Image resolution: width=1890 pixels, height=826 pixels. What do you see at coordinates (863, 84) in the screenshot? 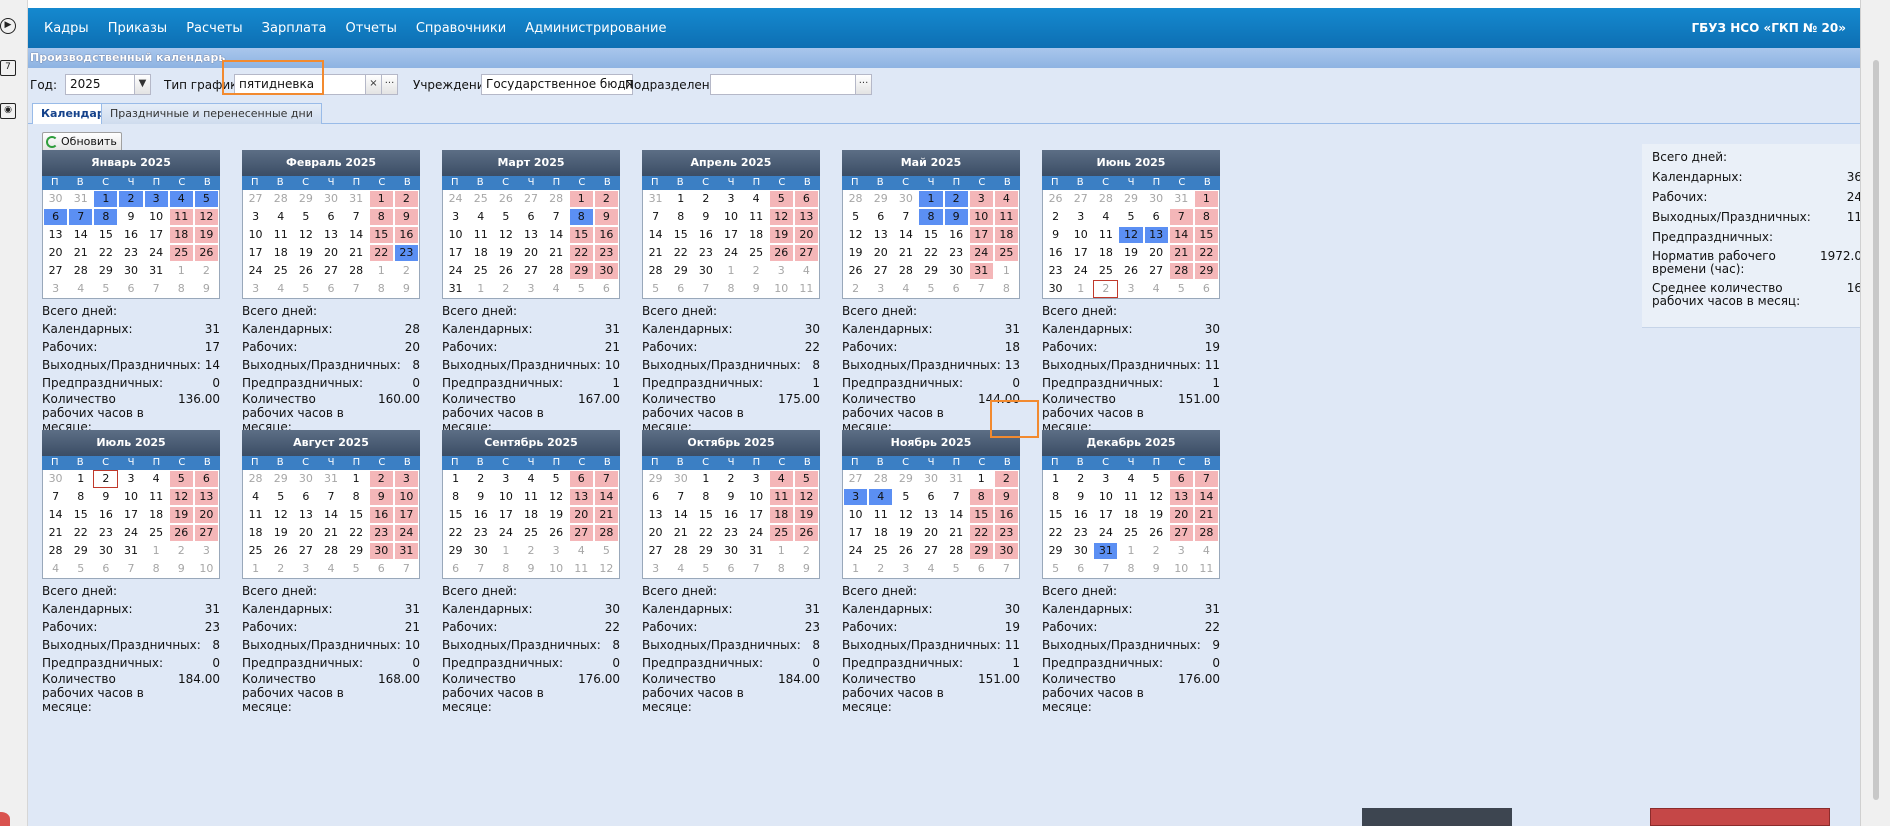
I see `division-select-button: ···` at bounding box center [863, 84].